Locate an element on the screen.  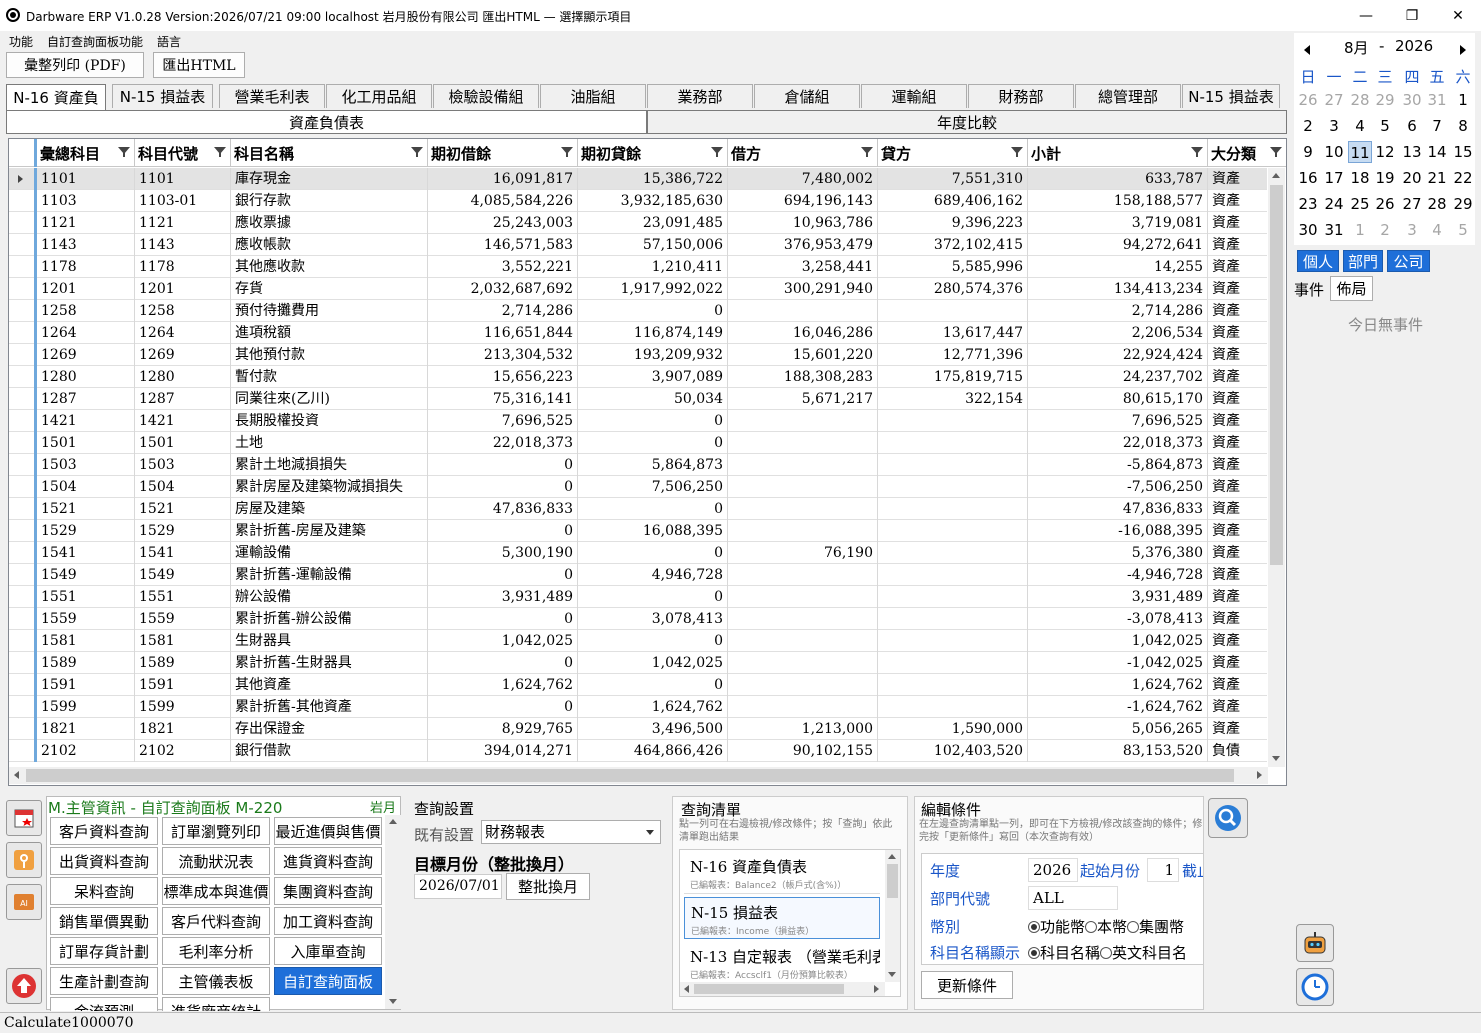
menu-language: 語言 is located at coordinates (169, 41).